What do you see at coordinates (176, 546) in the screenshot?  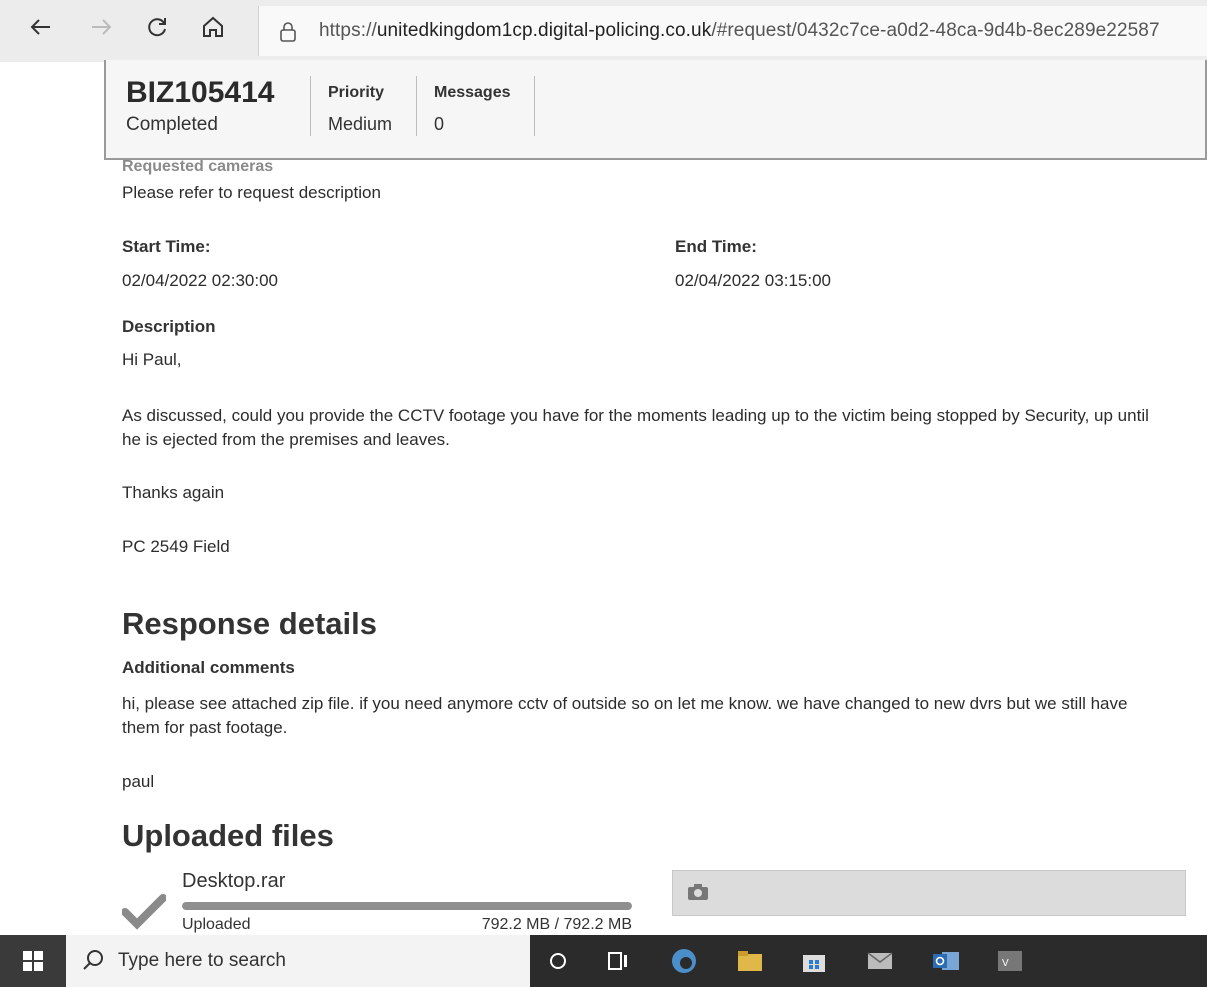 I see `description-signature: PC 2549 Field` at bounding box center [176, 546].